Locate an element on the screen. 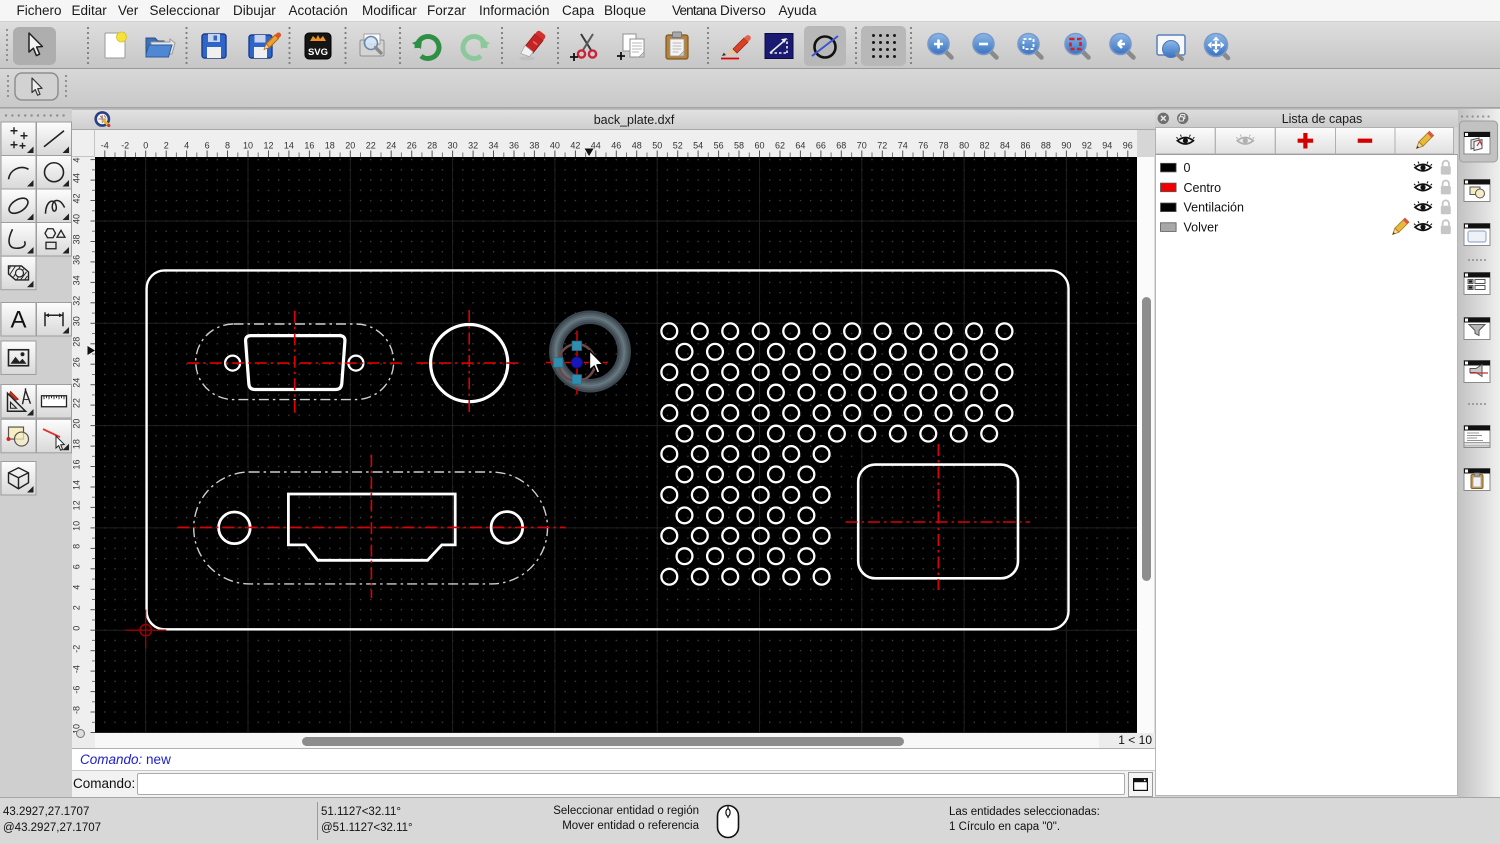 This screenshot has width=1500, height=844. svg-text: 48 is located at coordinates (637, 146).